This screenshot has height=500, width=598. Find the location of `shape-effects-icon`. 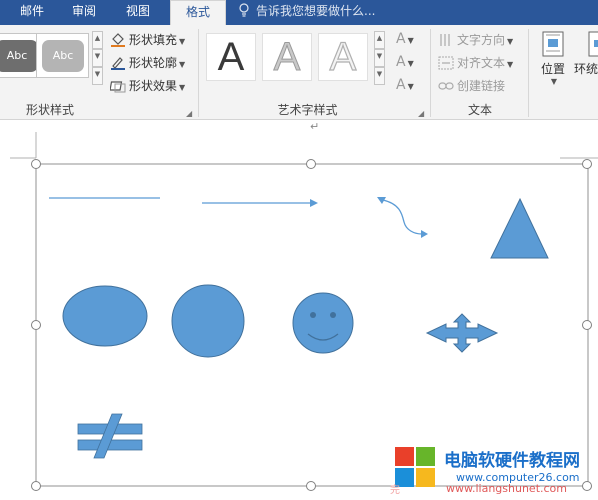

shape-effects-icon is located at coordinates (117, 86).